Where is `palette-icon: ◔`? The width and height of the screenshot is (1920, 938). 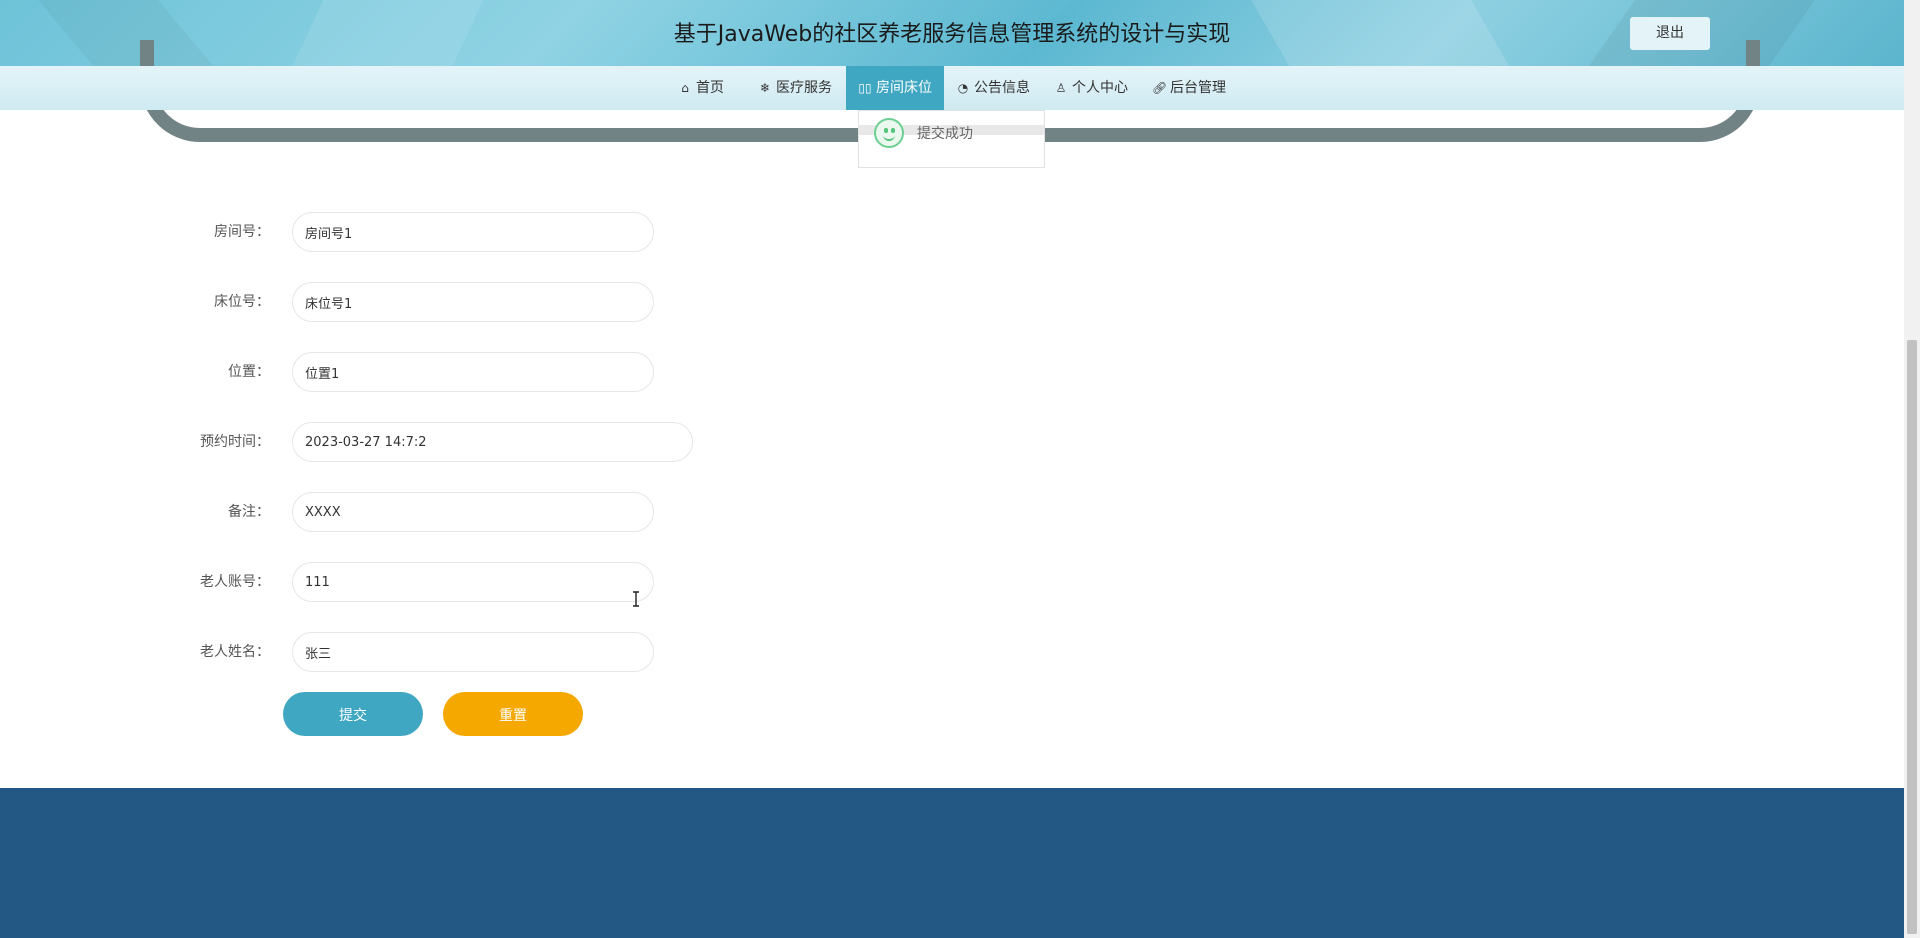
palette-icon: ◔ is located at coordinates (963, 88).